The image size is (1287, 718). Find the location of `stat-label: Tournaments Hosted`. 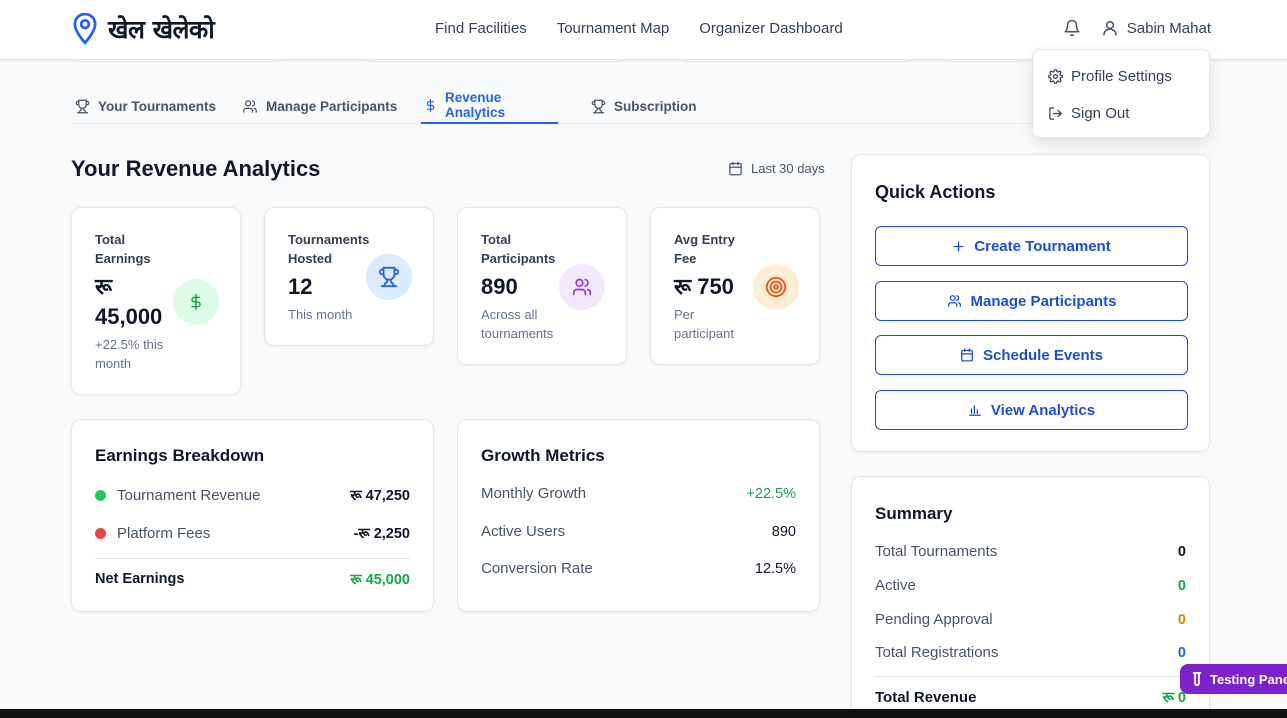

stat-label: Tournaments Hosted is located at coordinates (328, 249).